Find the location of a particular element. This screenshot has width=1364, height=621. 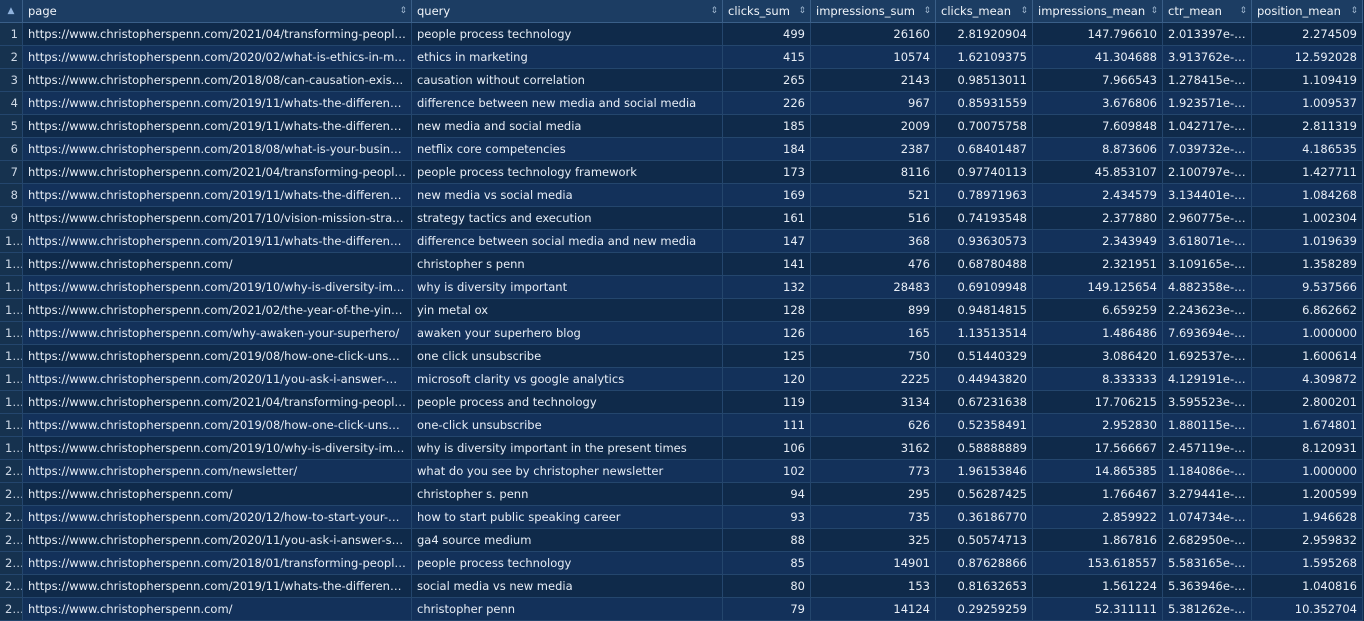

column-header-ctr-mean: ctr_mean ⇕ is located at coordinates (1207, 11).